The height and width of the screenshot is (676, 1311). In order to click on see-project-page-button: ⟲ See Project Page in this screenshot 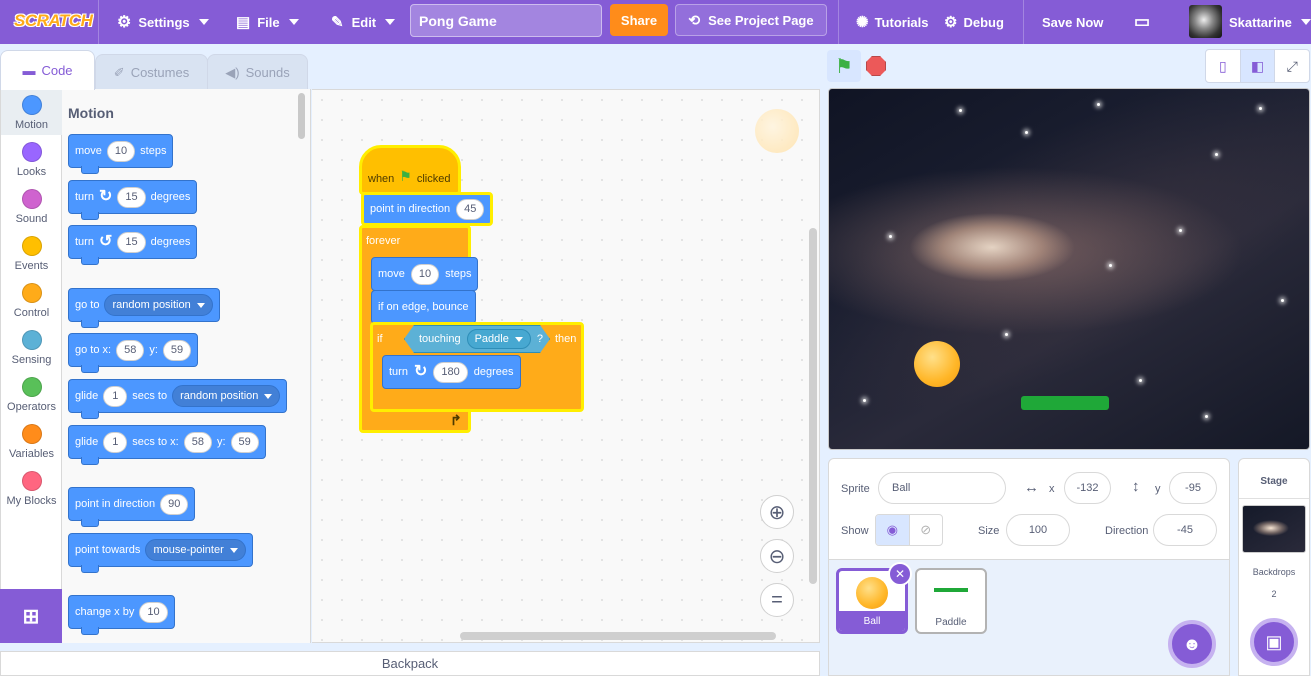, I will do `click(751, 20)`.